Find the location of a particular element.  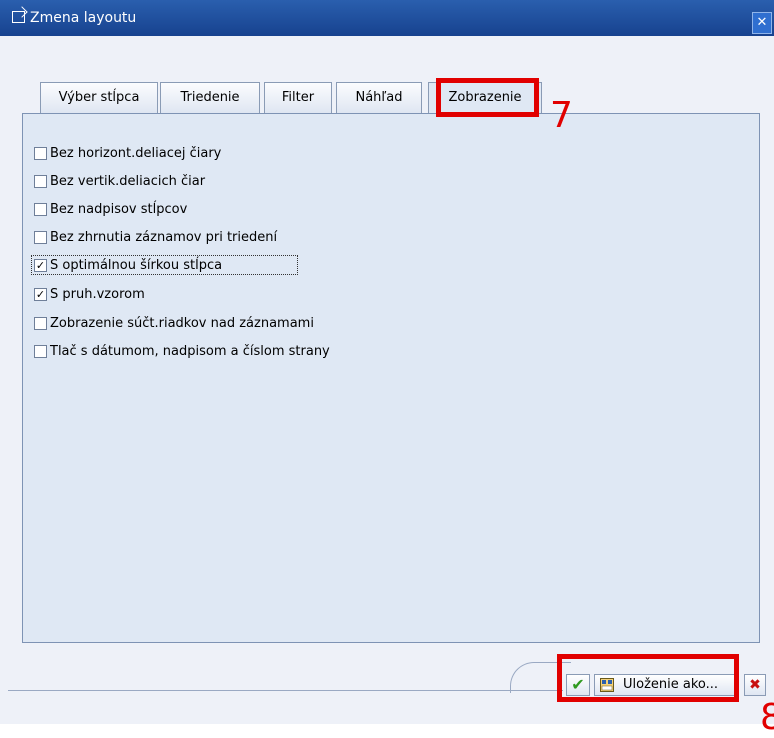

annotation-highlight-buttons is located at coordinates (648, 678).